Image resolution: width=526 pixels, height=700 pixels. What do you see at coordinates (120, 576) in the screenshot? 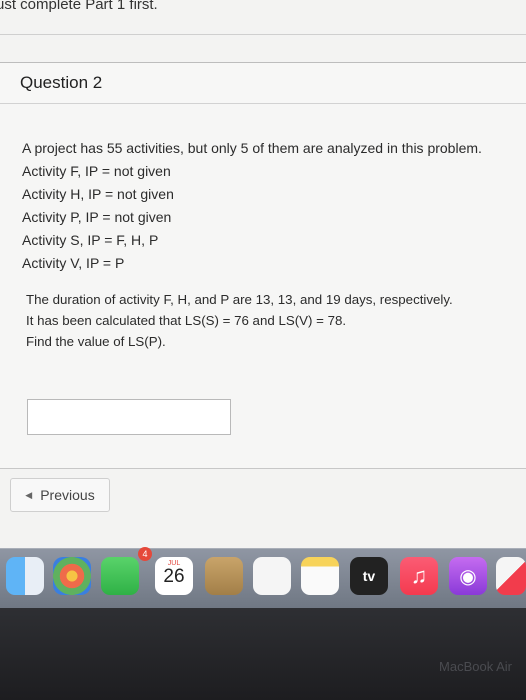
I see `facetime-icon` at bounding box center [120, 576].